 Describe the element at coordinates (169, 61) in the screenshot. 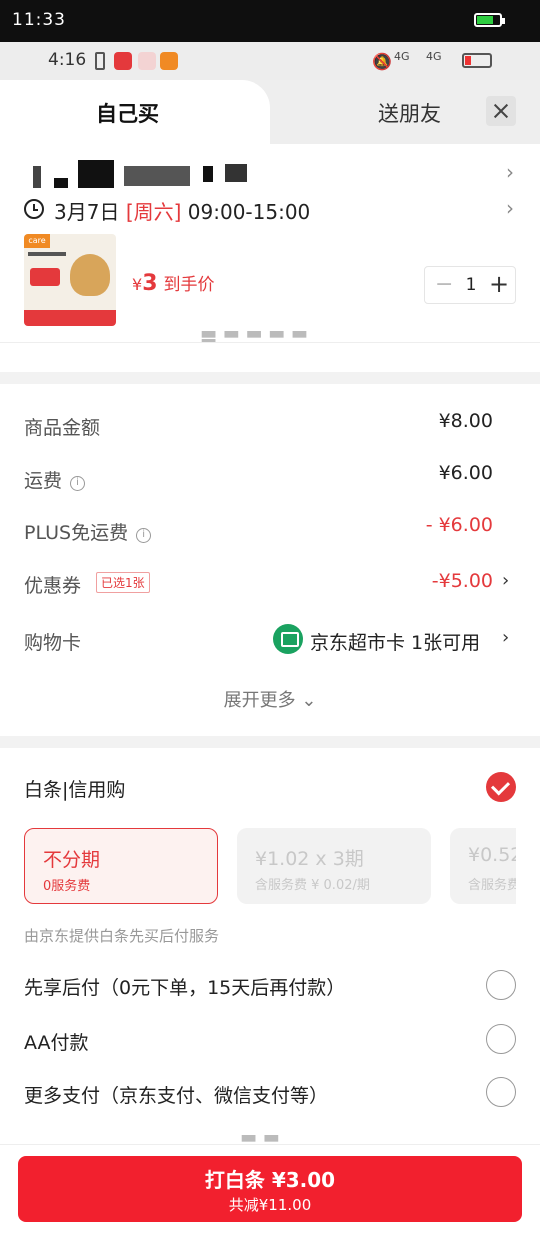

I see `app-icon-play` at that location.